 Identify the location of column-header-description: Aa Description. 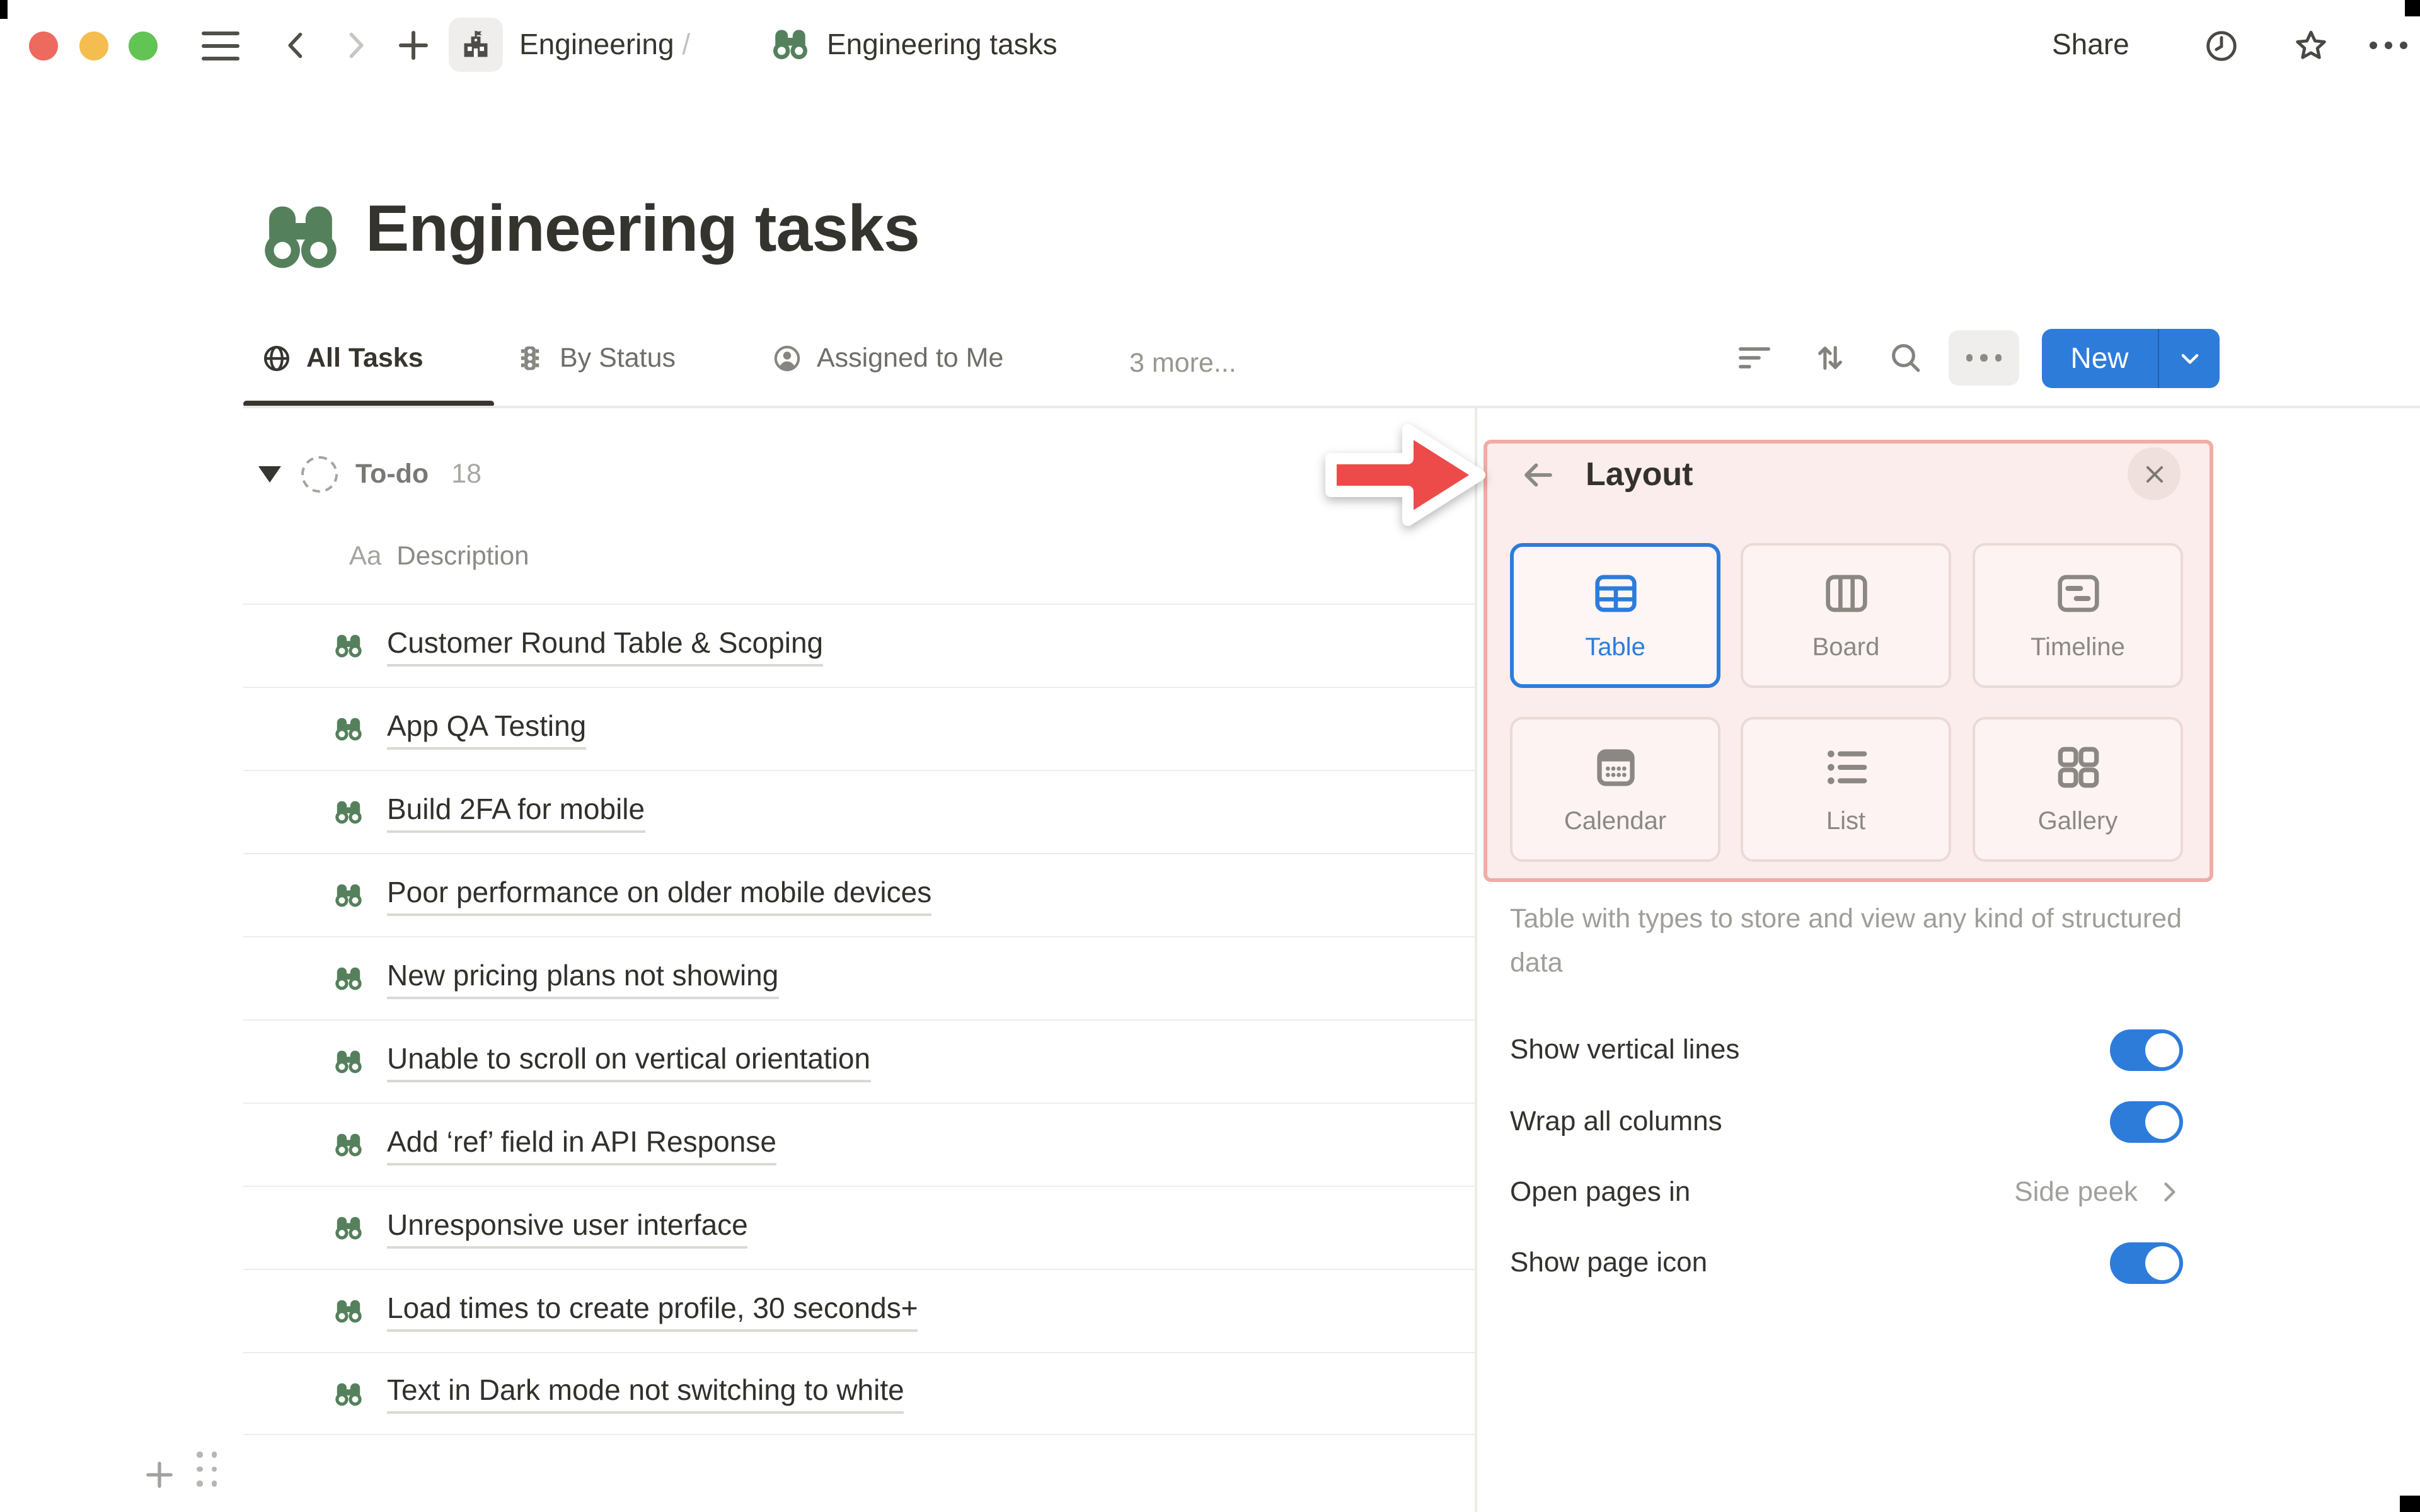
(439, 557).